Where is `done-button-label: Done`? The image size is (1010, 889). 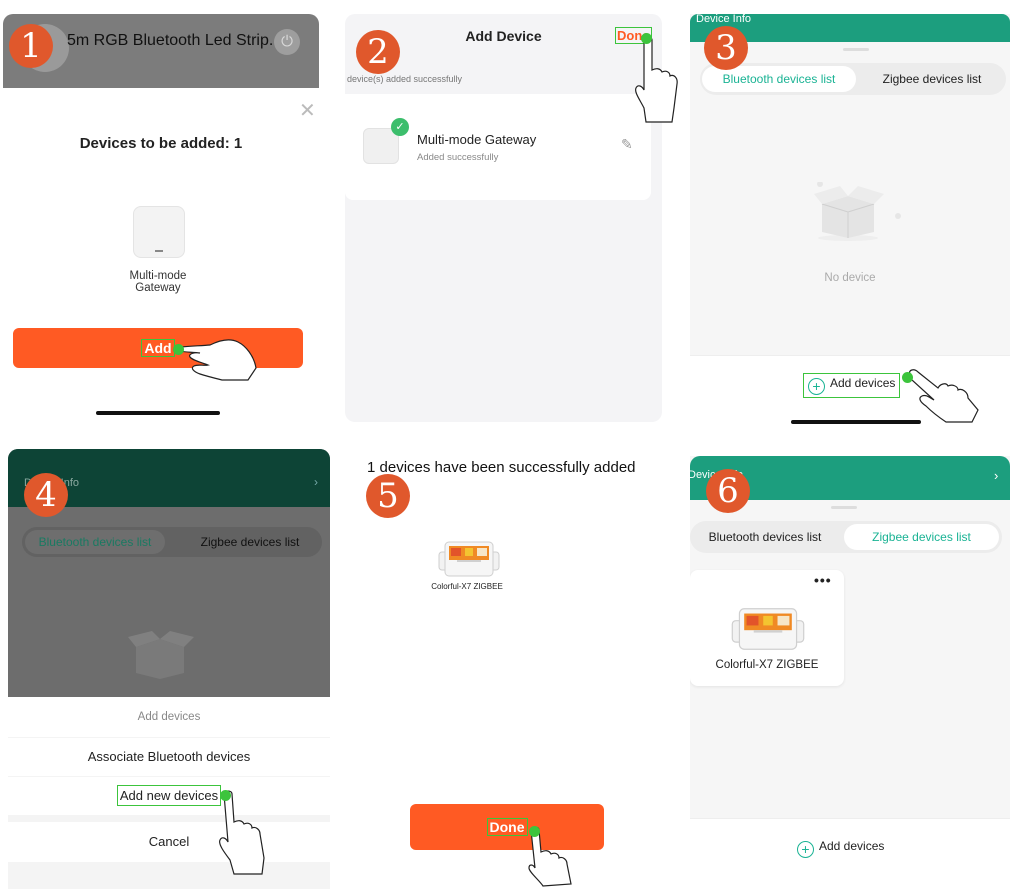
done-button-label: Done is located at coordinates (507, 827).